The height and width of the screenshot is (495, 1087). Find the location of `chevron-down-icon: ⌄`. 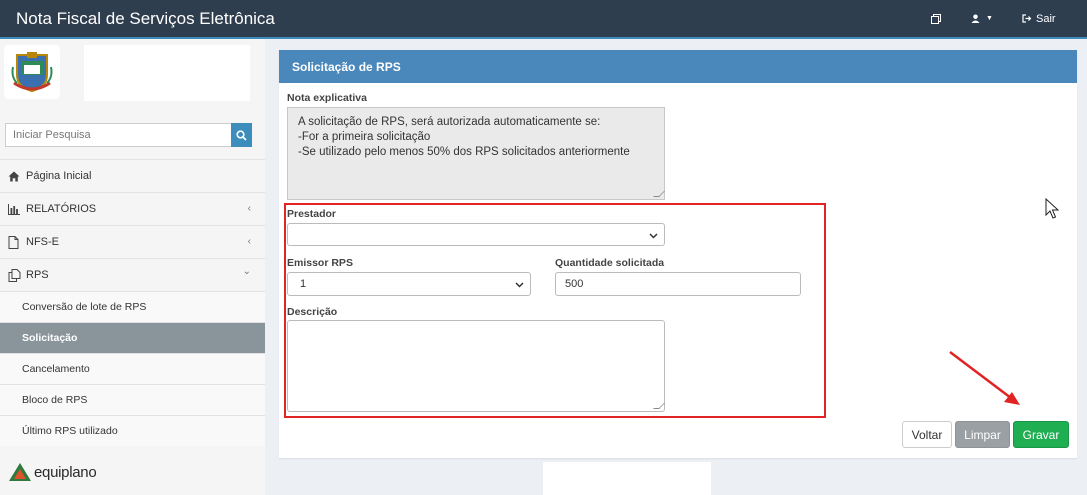

chevron-down-icon: ⌄ is located at coordinates (246, 271).